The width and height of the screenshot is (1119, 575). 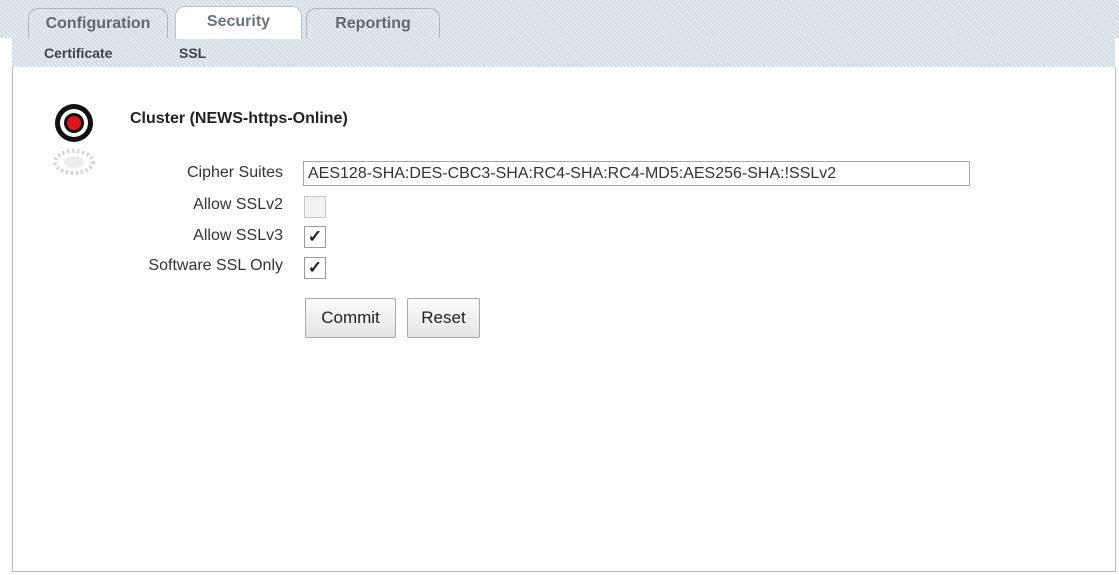 What do you see at coordinates (234, 172) in the screenshot?
I see `cipher-suites-label: Cipher Suites` at bounding box center [234, 172].